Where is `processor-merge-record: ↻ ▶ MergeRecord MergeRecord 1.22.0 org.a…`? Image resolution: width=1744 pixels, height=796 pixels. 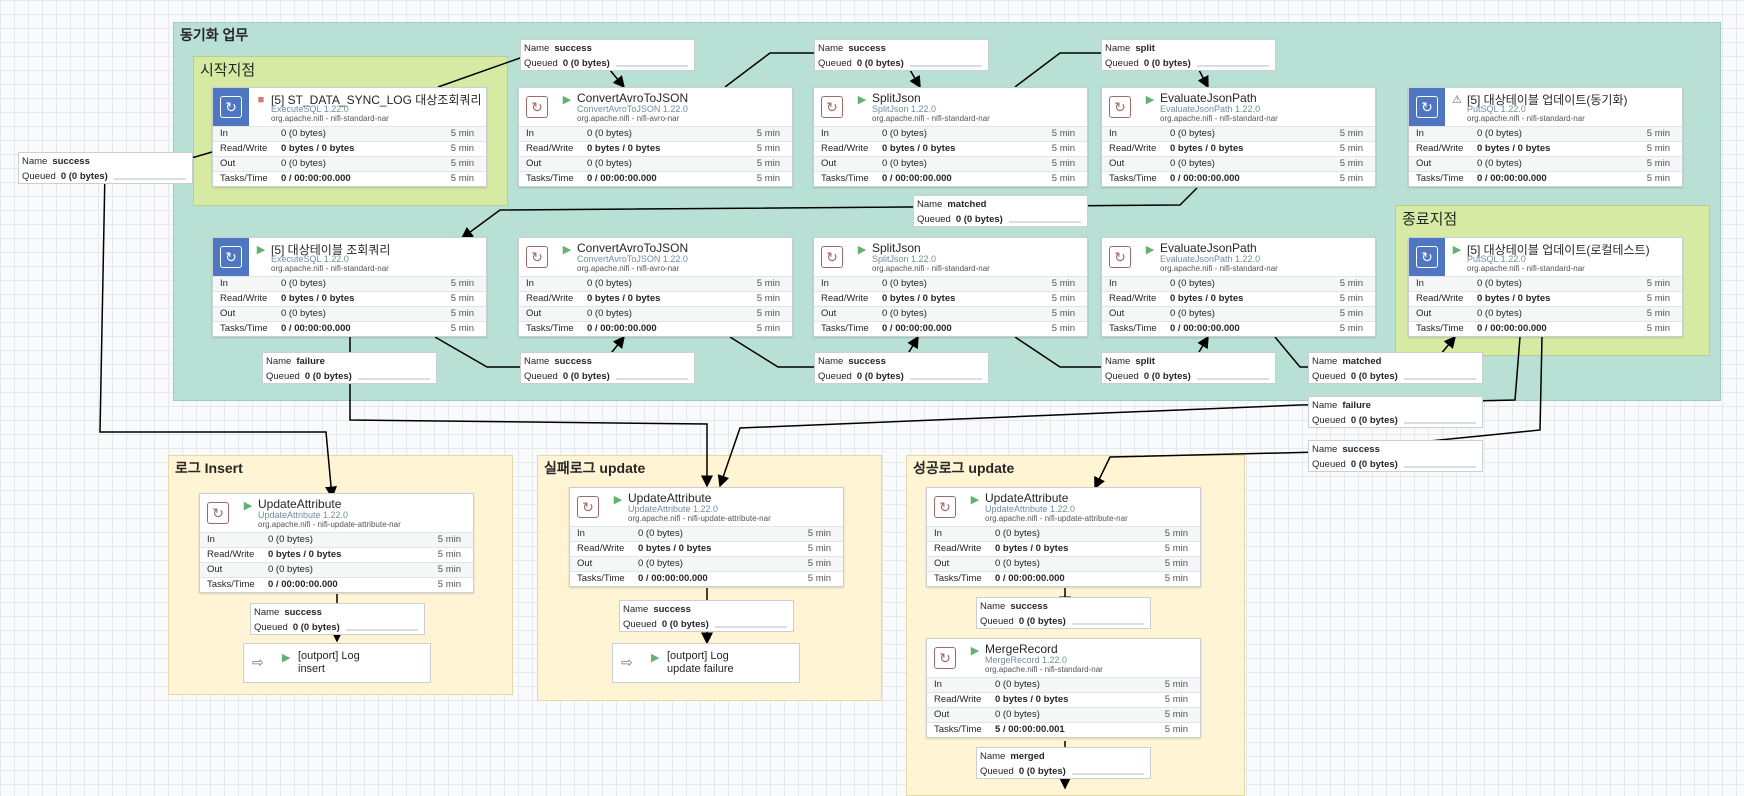 processor-merge-record: ↻ ▶ MergeRecord MergeRecord 1.22.0 org.a… is located at coordinates (1063, 688).